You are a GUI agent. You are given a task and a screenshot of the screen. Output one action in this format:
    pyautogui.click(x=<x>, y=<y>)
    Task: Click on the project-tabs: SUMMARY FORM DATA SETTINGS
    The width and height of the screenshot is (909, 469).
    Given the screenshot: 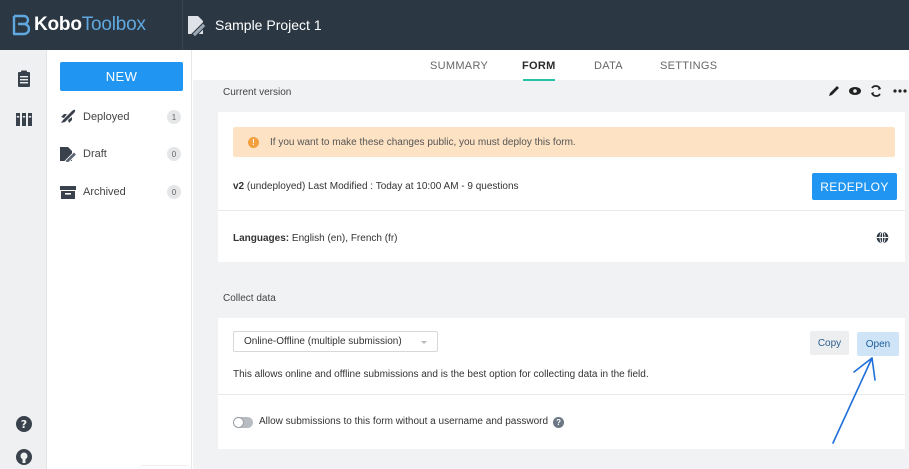 What is the action you would take?
    pyautogui.click(x=551, y=65)
    